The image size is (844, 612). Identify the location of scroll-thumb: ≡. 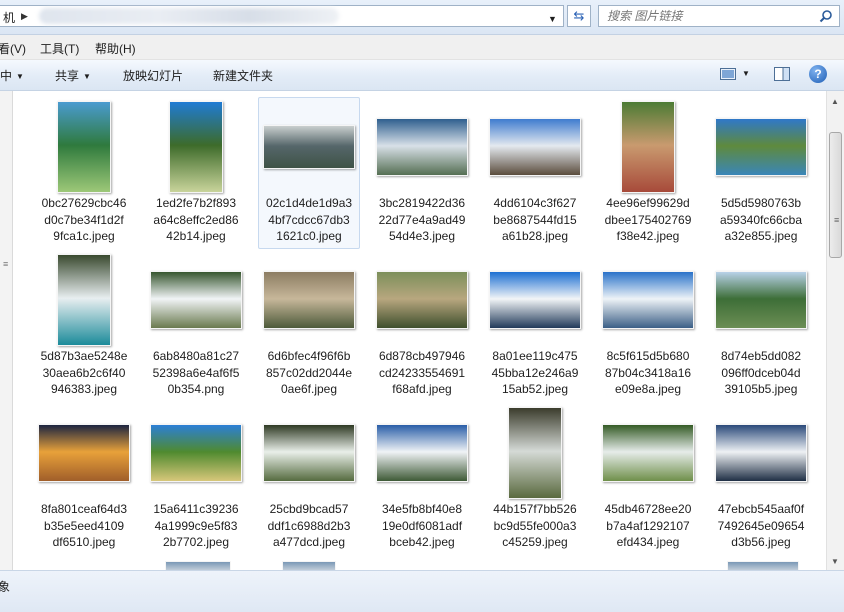
(835, 195).